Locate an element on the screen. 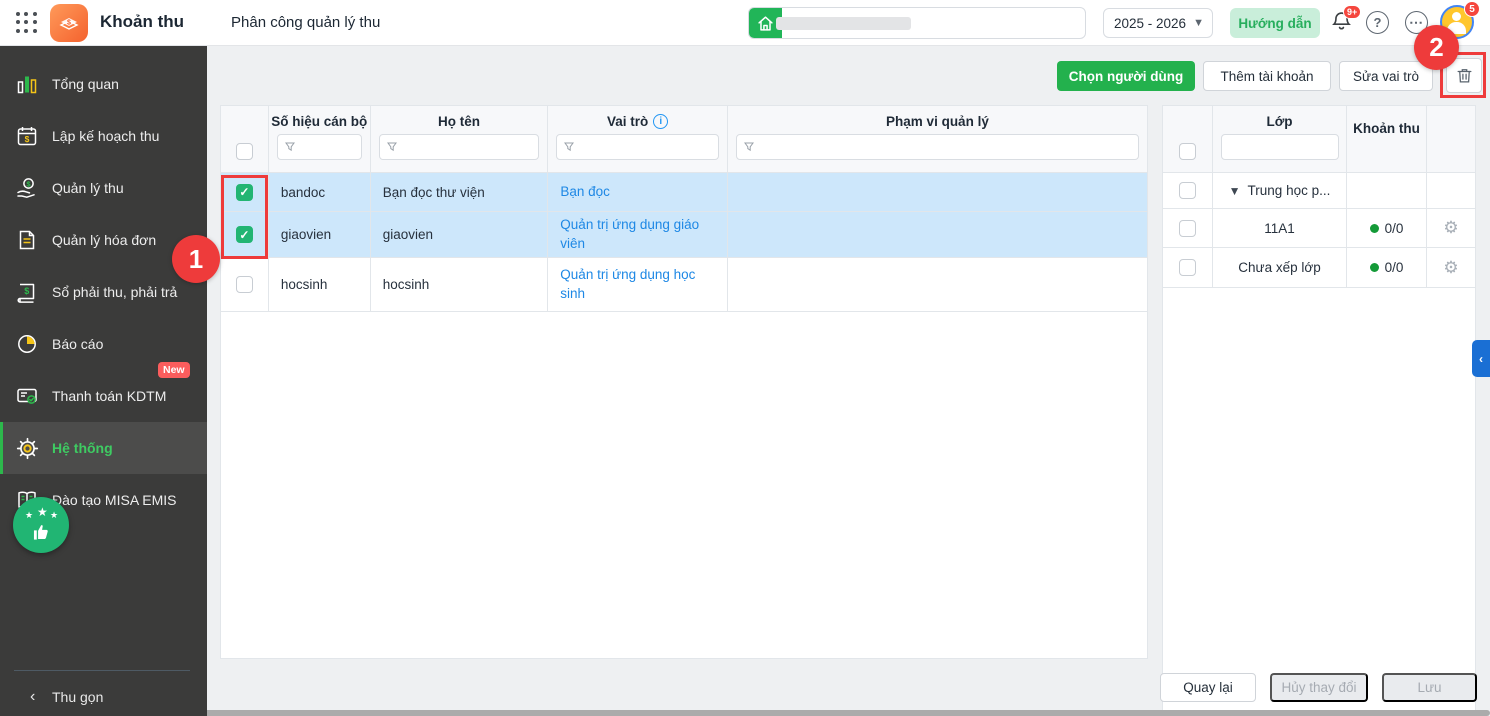  select-user-button: Chọn người dùng is located at coordinates (1126, 76).